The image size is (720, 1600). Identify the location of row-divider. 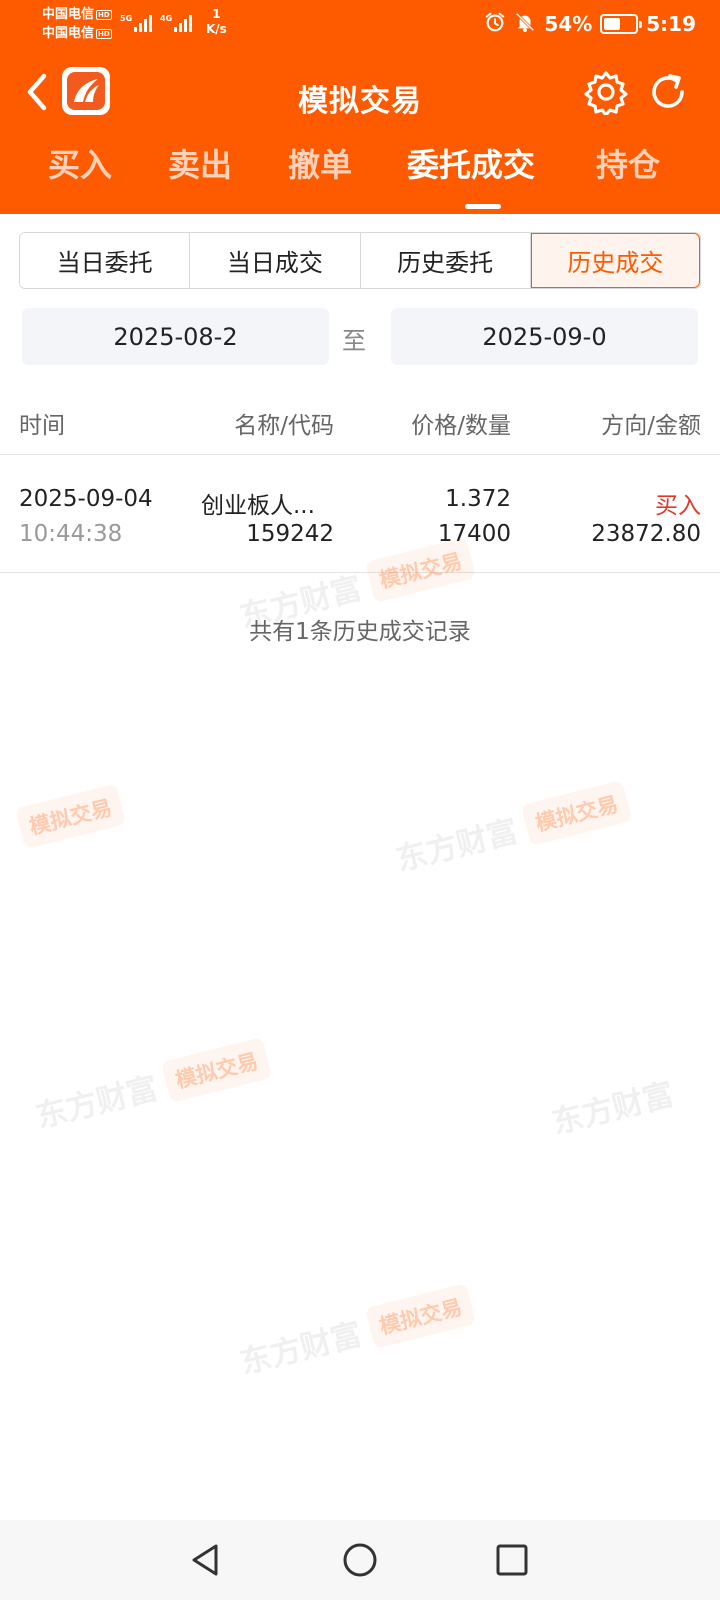
(360, 572).